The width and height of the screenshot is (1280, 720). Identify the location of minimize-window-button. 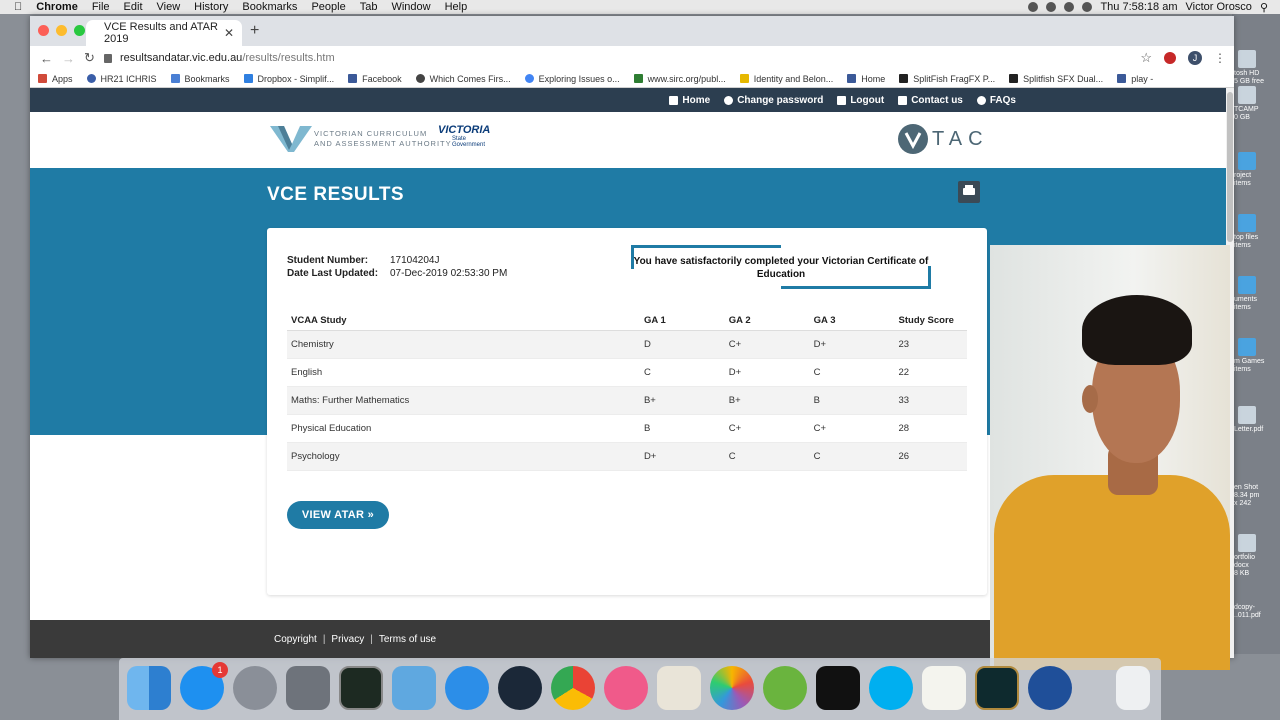
(61, 30).